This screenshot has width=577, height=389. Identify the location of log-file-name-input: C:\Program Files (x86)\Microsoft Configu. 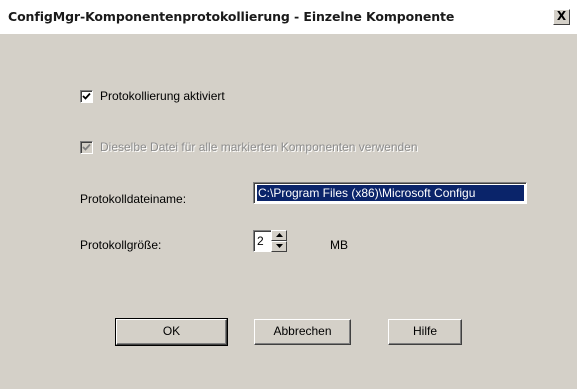
(390, 193).